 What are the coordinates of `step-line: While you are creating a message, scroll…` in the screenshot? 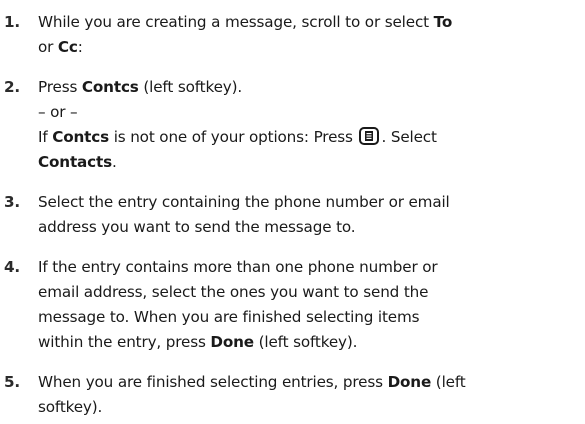 It's located at (309, 22).